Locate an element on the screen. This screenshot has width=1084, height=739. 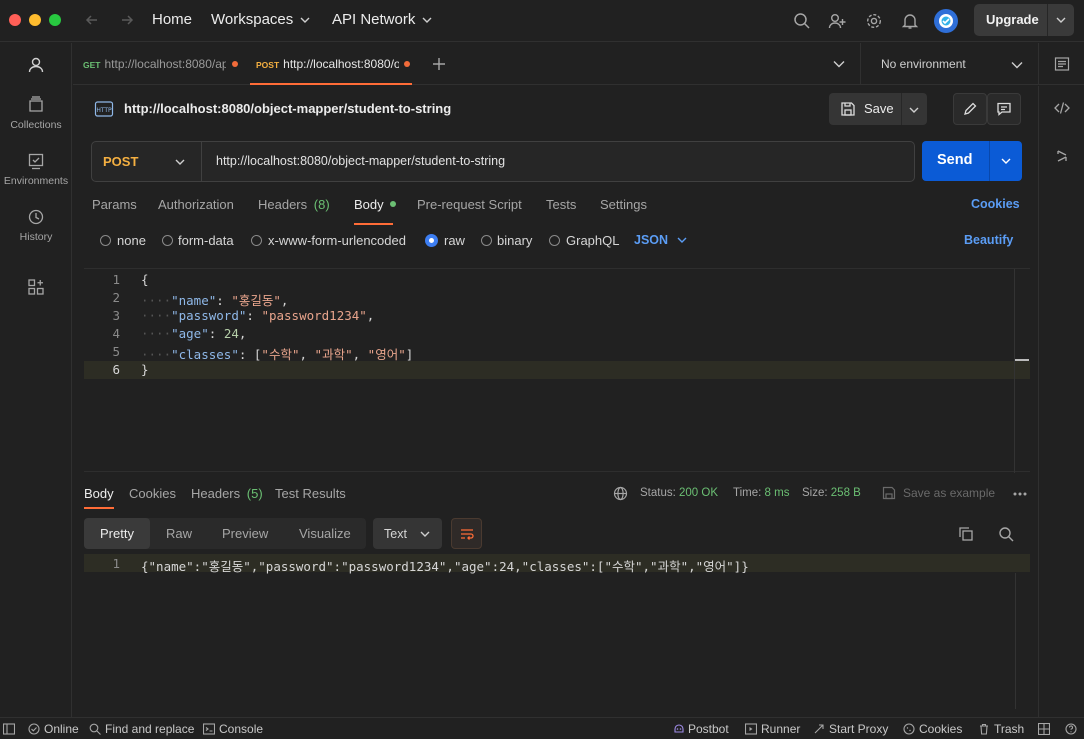
tab-get-request: GET http://localhost:8080/ap is located at coordinates (164, 64).